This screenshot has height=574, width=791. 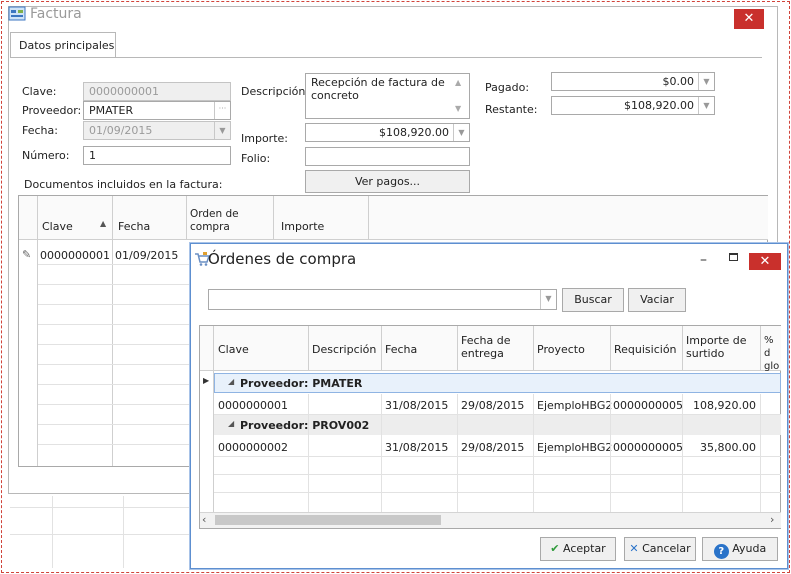 What do you see at coordinates (458, 108) in the screenshot?
I see `descripcion-scroll-down-icon: ▼` at bounding box center [458, 108].